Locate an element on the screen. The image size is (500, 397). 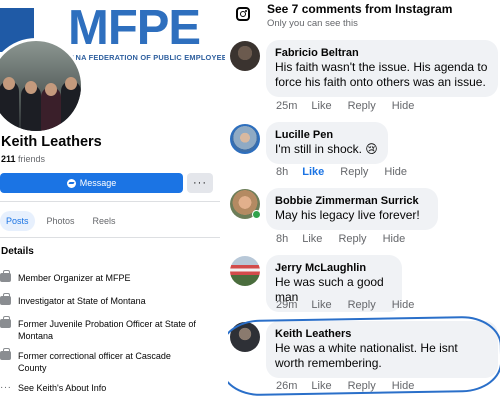
detail-text: Investigator at State of Montana is located at coordinates (82, 301).